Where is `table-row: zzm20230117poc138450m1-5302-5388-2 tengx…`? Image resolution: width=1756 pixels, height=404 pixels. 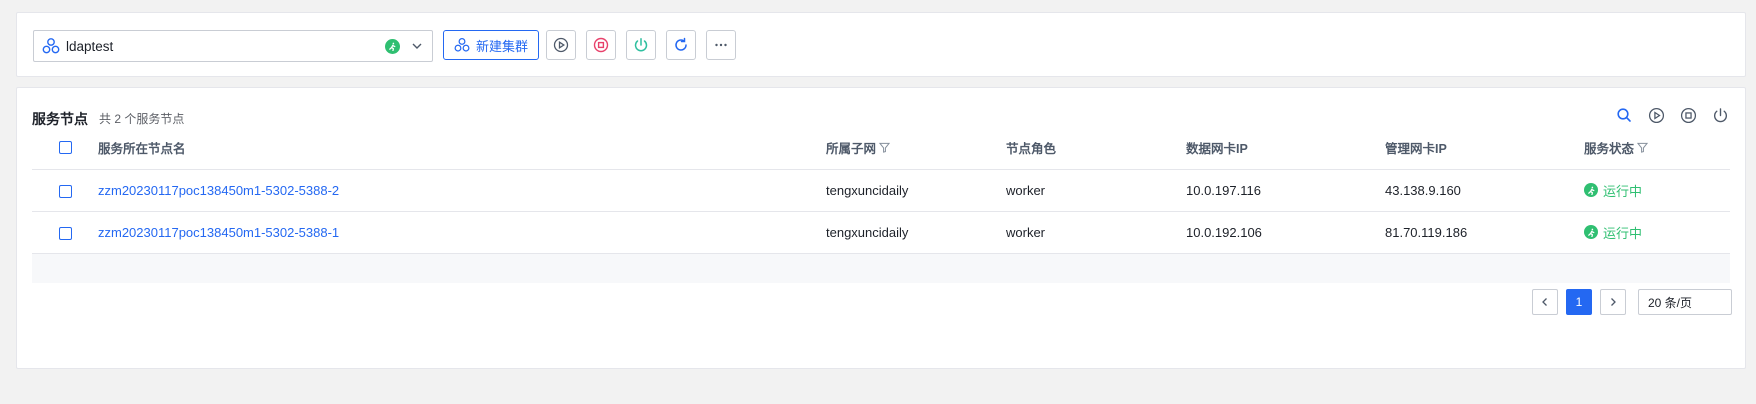
table-row: zzm20230117poc138450m1-5302-5388-2 tengx… is located at coordinates (881, 190).